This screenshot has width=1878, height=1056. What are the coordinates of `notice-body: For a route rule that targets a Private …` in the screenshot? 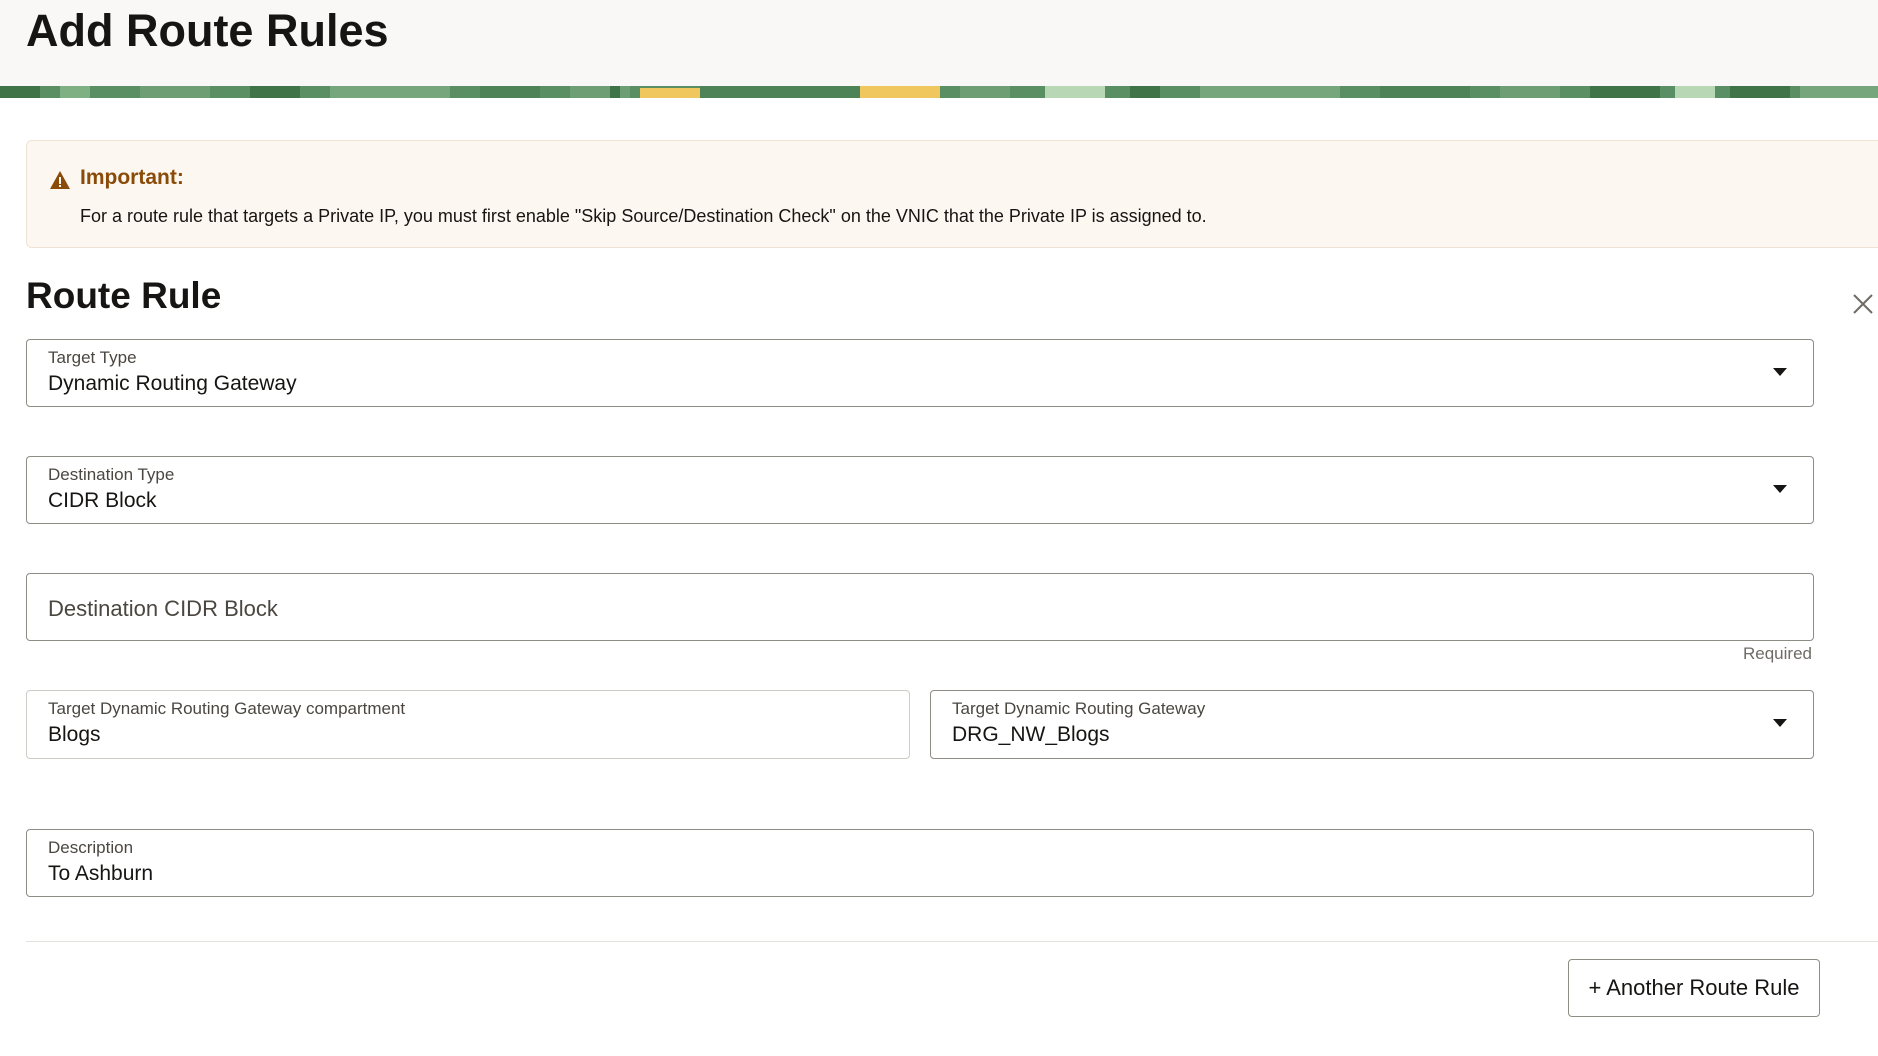 It's located at (643, 216).